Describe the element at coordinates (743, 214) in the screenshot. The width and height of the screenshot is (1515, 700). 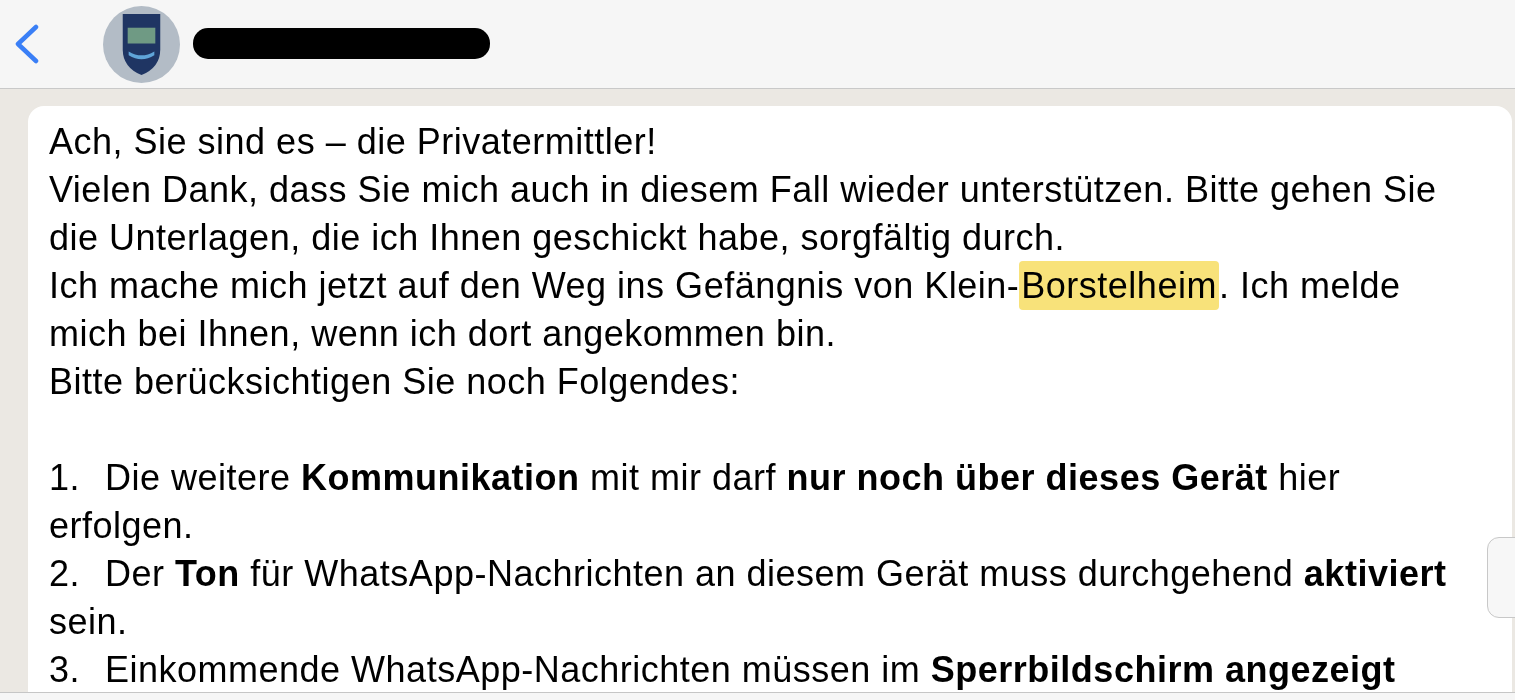
I see `message-text: Vielen Dank, dass Sie mich auch in diesem Fall wieder unterstützen. Bitte gehen Sie die Unterlagen, die ich Ihnen geschickt habe, sorgfältig durch.` at that location.